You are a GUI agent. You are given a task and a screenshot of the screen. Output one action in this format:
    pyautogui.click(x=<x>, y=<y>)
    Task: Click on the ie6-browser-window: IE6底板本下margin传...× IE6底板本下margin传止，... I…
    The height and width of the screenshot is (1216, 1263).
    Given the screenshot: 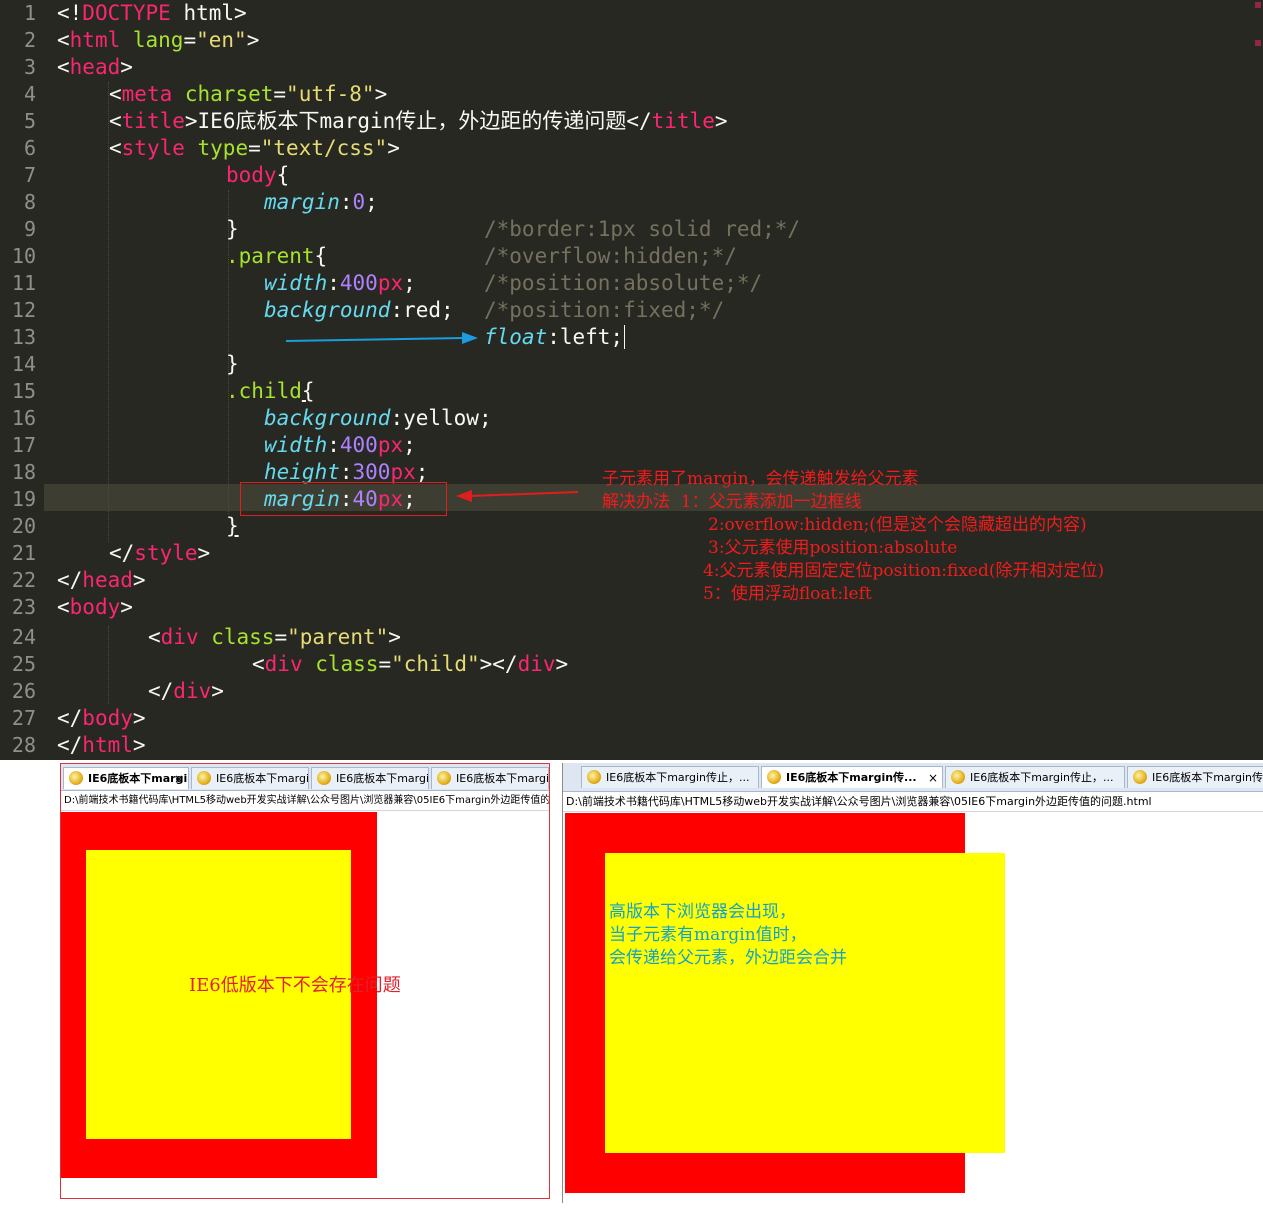 What is the action you would take?
    pyautogui.click(x=305, y=981)
    